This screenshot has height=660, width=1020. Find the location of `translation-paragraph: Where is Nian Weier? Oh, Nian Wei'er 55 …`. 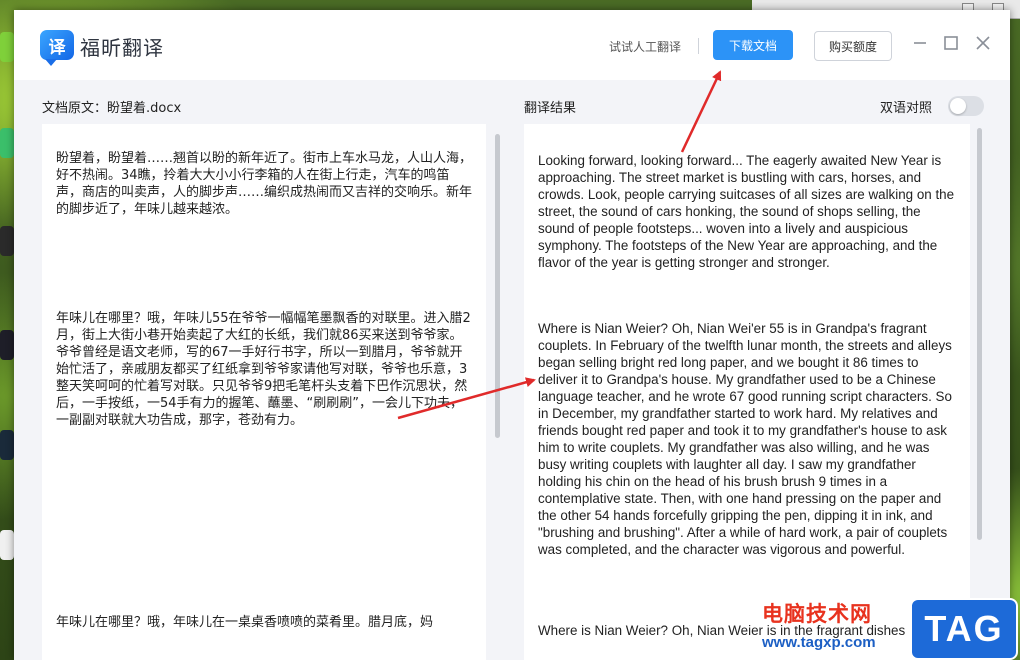

translation-paragraph: Where is Nian Weier? Oh, Nian Wei'er 55 … is located at coordinates (745, 439).